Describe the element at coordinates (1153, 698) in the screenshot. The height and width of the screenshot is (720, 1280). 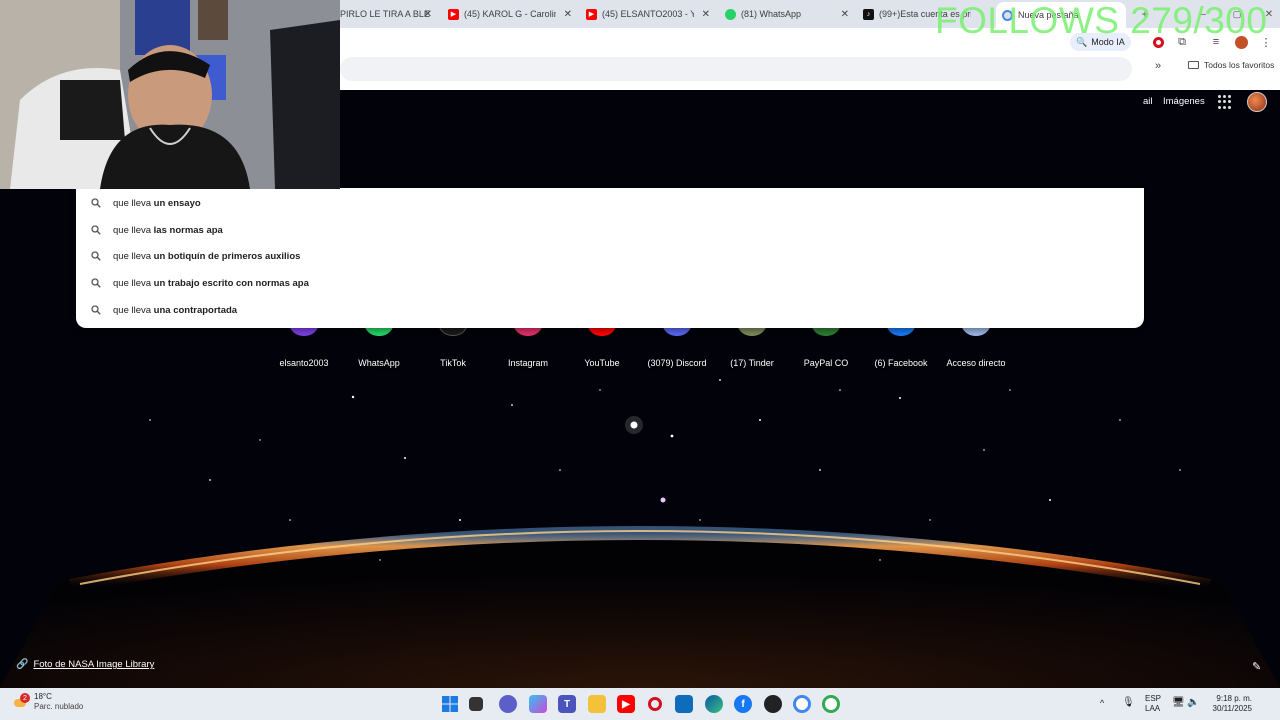
I see `language-top: ESP` at that location.